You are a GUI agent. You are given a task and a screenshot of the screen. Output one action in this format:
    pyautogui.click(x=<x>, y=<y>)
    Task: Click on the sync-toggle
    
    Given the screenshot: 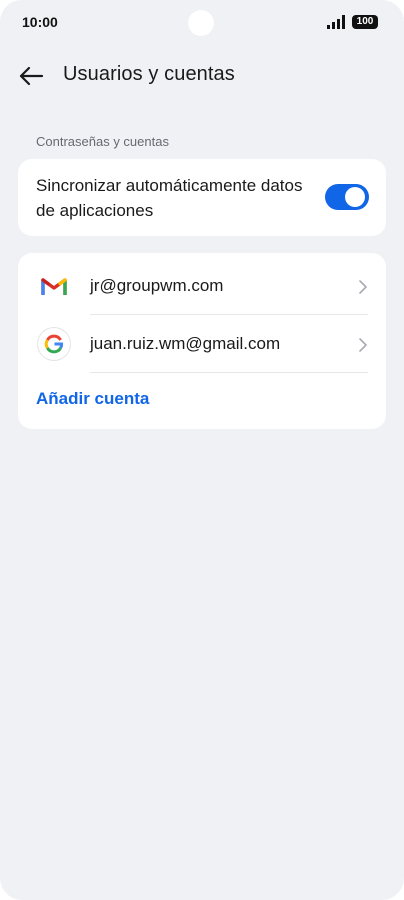 What is the action you would take?
    pyautogui.click(x=347, y=197)
    